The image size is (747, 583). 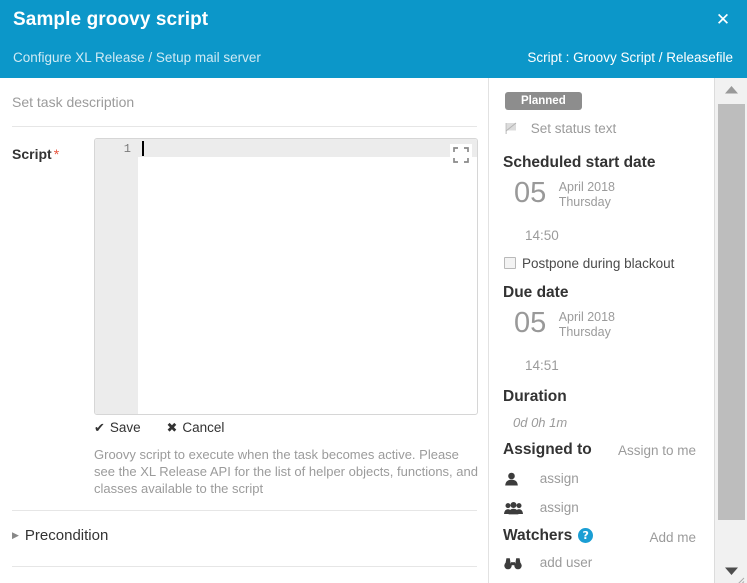 I want to click on assign-team-row: assign, so click(x=541, y=509).